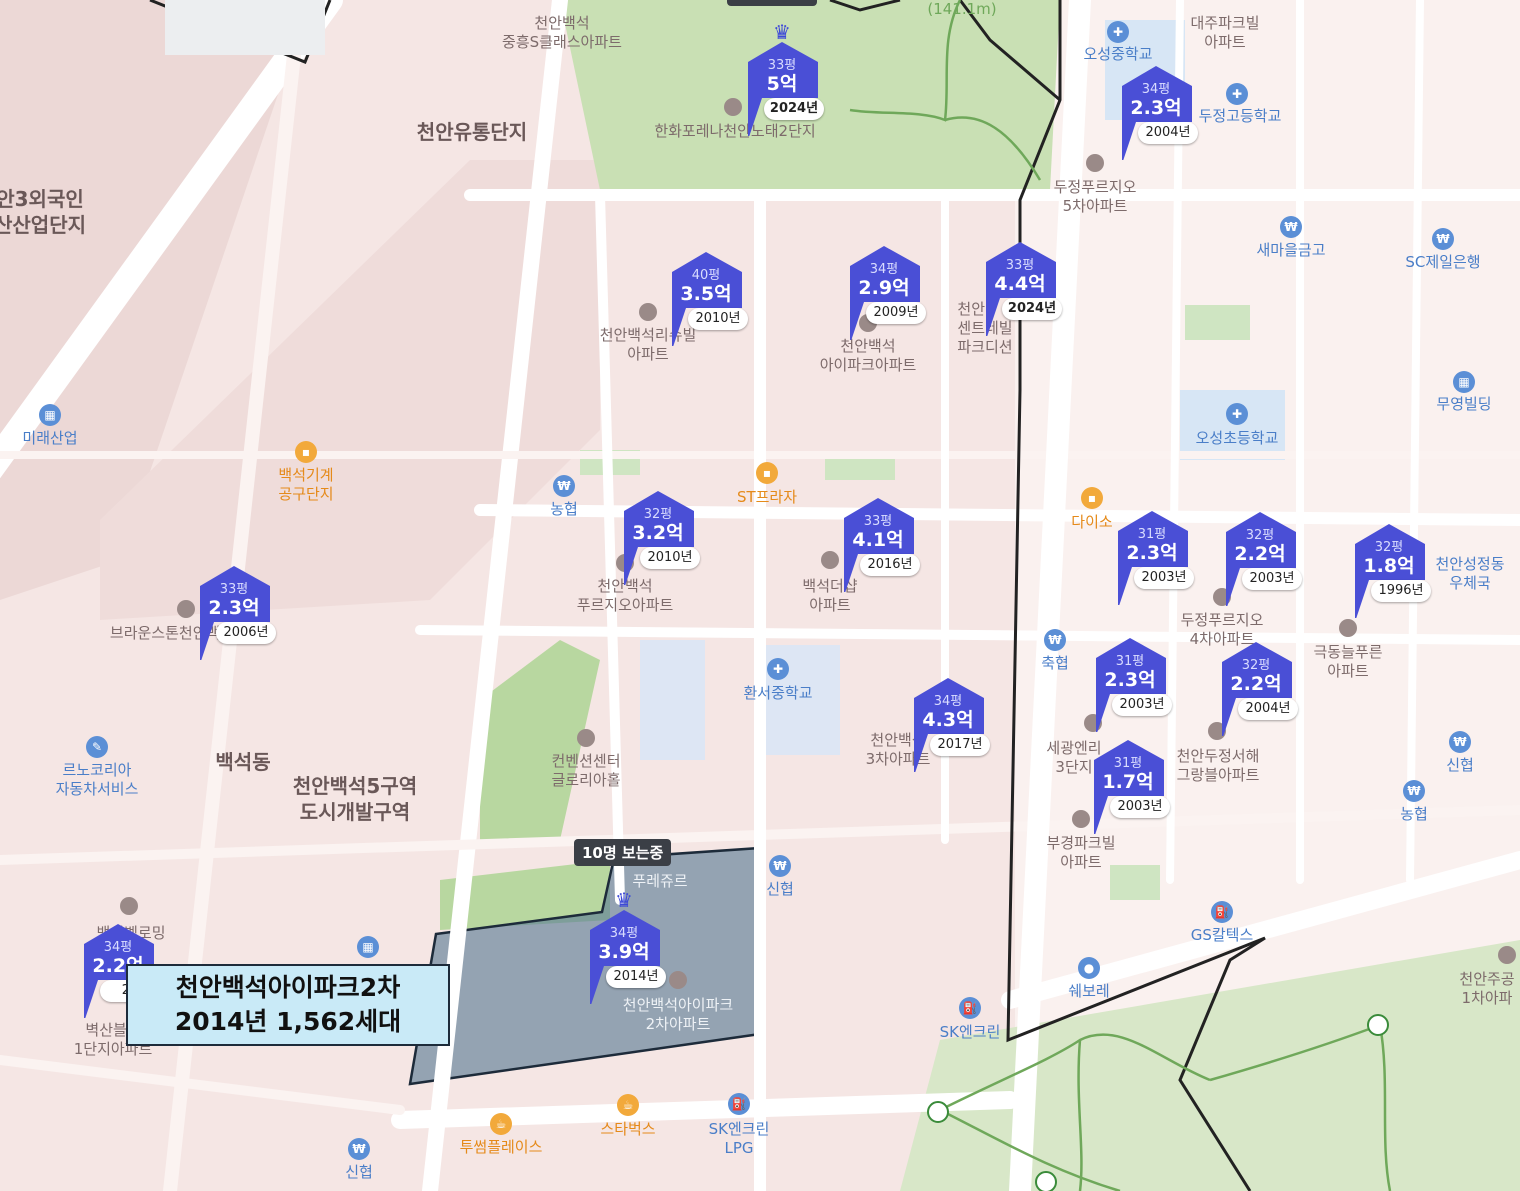 Image resolution: width=1520 pixels, height=1191 pixels. I want to click on marker-year: 2004년, so click(1168, 133).